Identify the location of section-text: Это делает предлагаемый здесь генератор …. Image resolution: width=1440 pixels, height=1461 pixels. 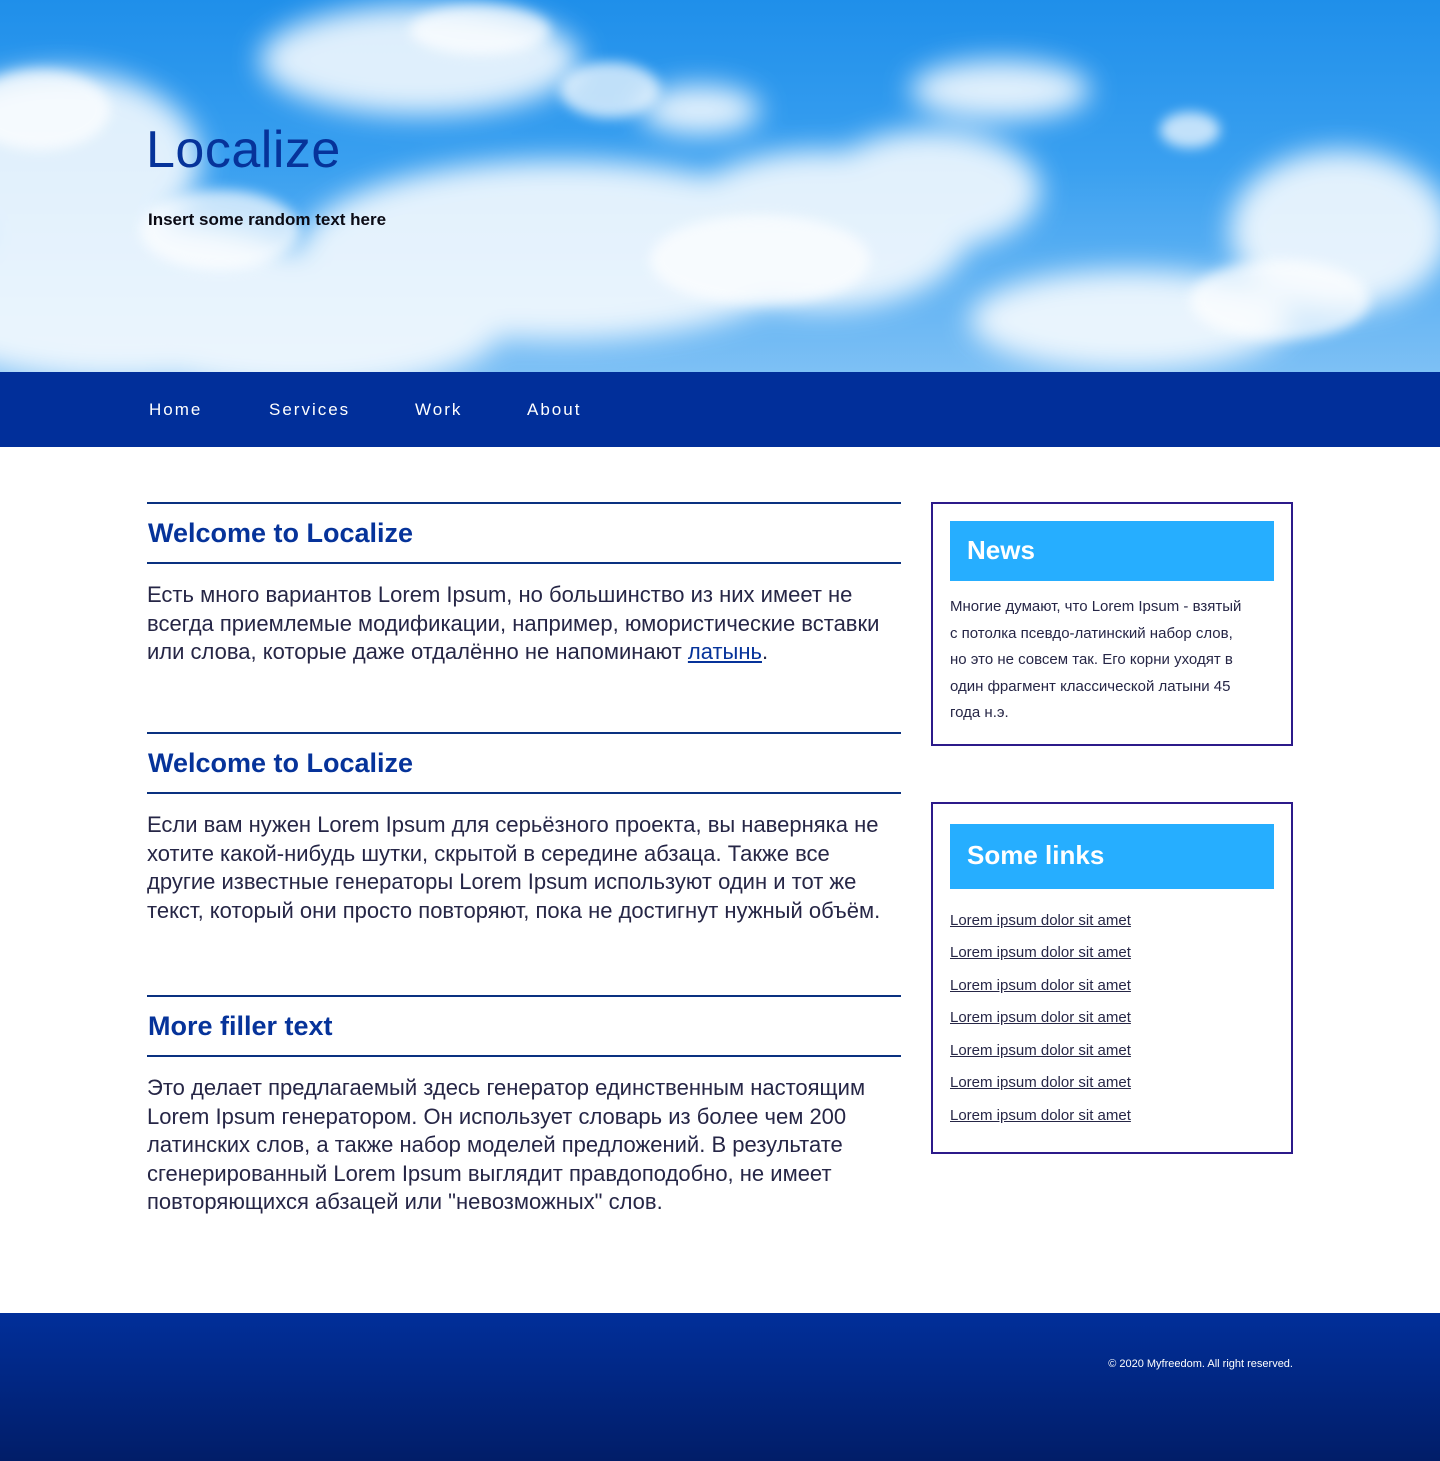
(506, 1144).